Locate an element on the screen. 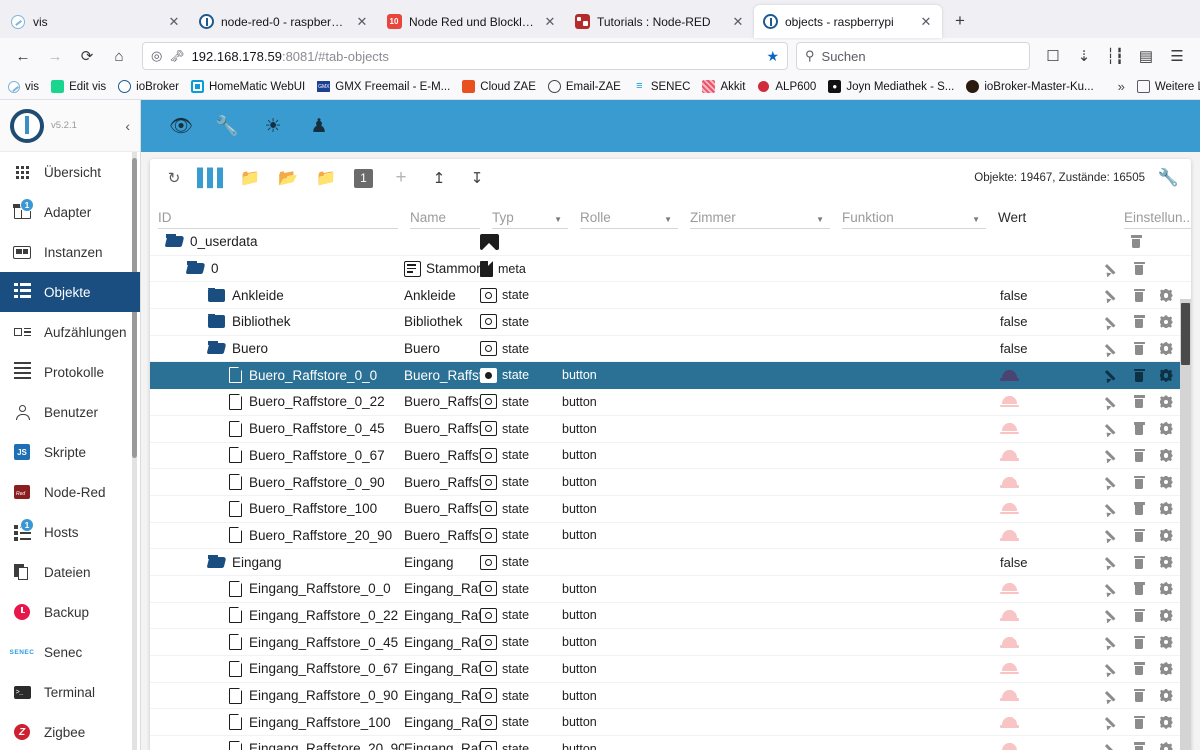  filter-name: Name is located at coordinates (448, 219).